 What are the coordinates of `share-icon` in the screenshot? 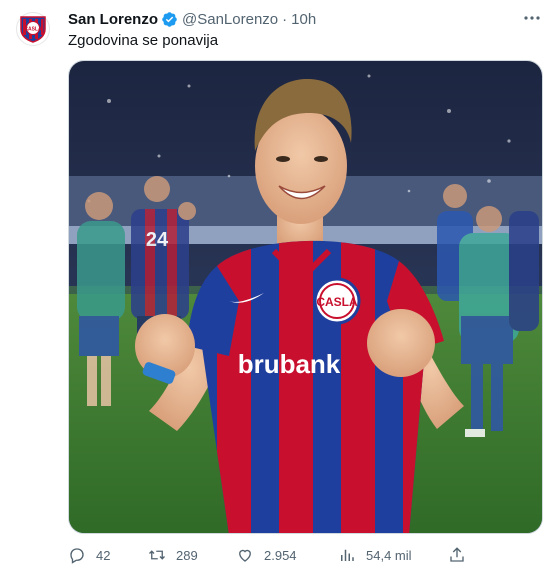 It's located at (457, 554).